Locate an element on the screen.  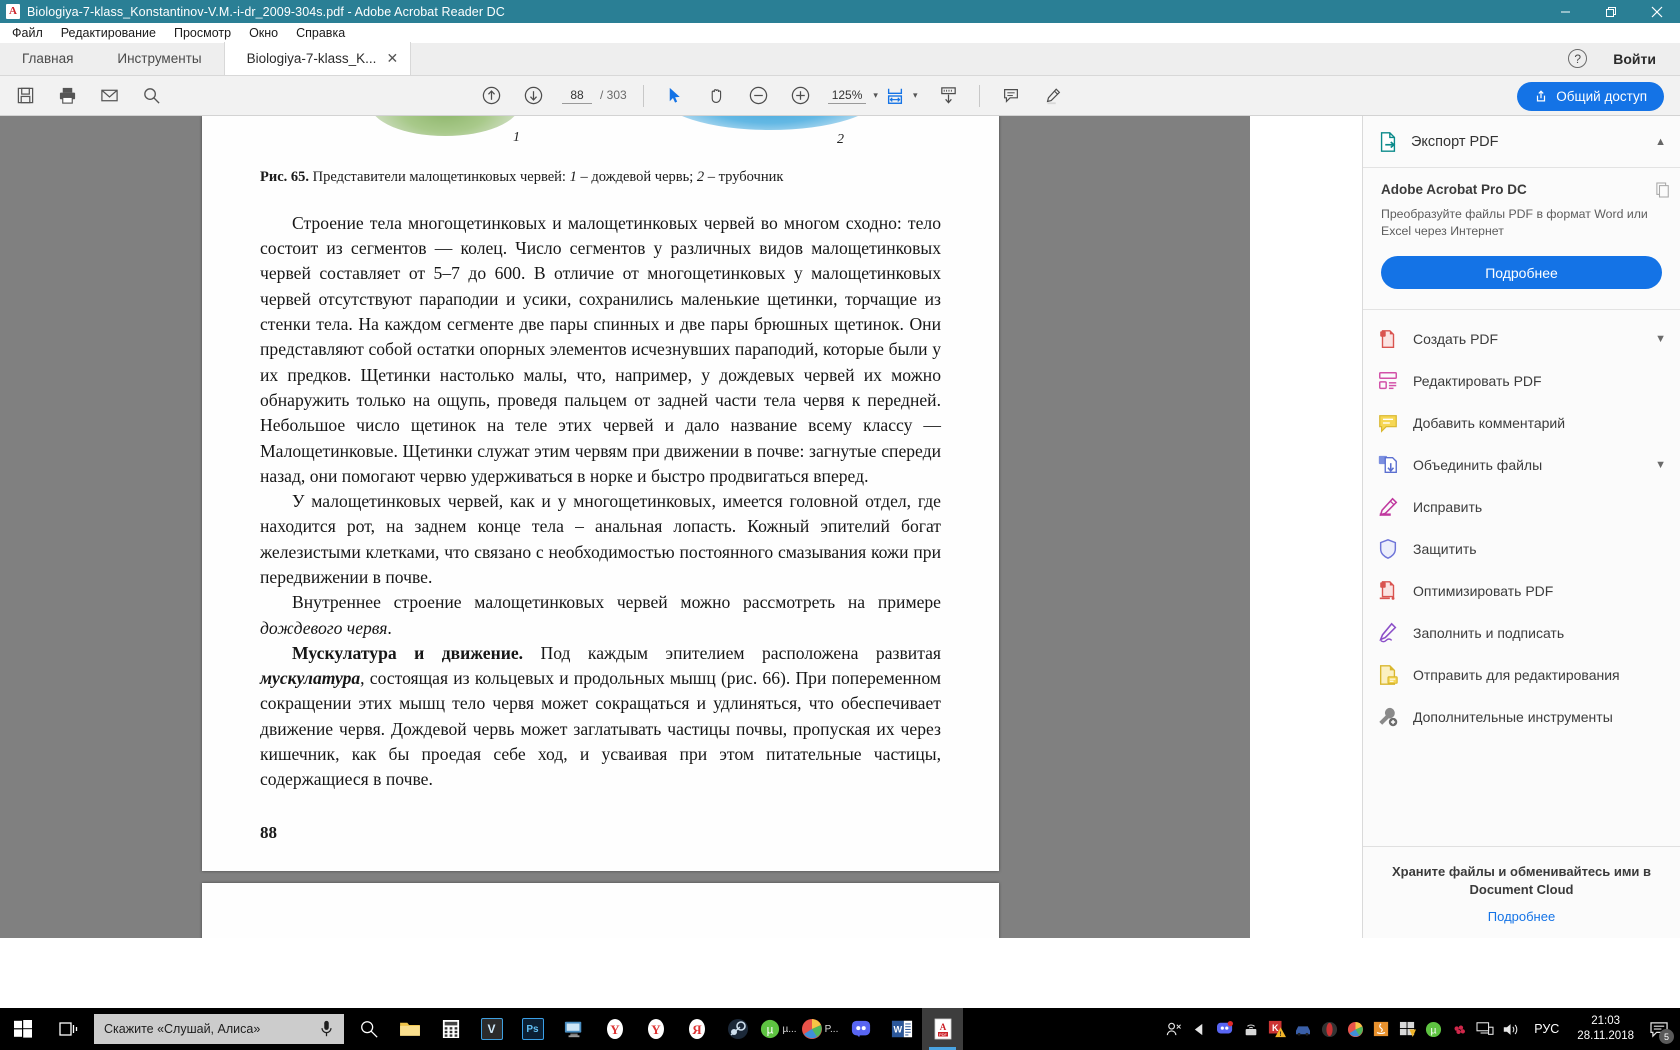
tool-send-for-review: Отправить для редактирования is located at coordinates (1521, 675).